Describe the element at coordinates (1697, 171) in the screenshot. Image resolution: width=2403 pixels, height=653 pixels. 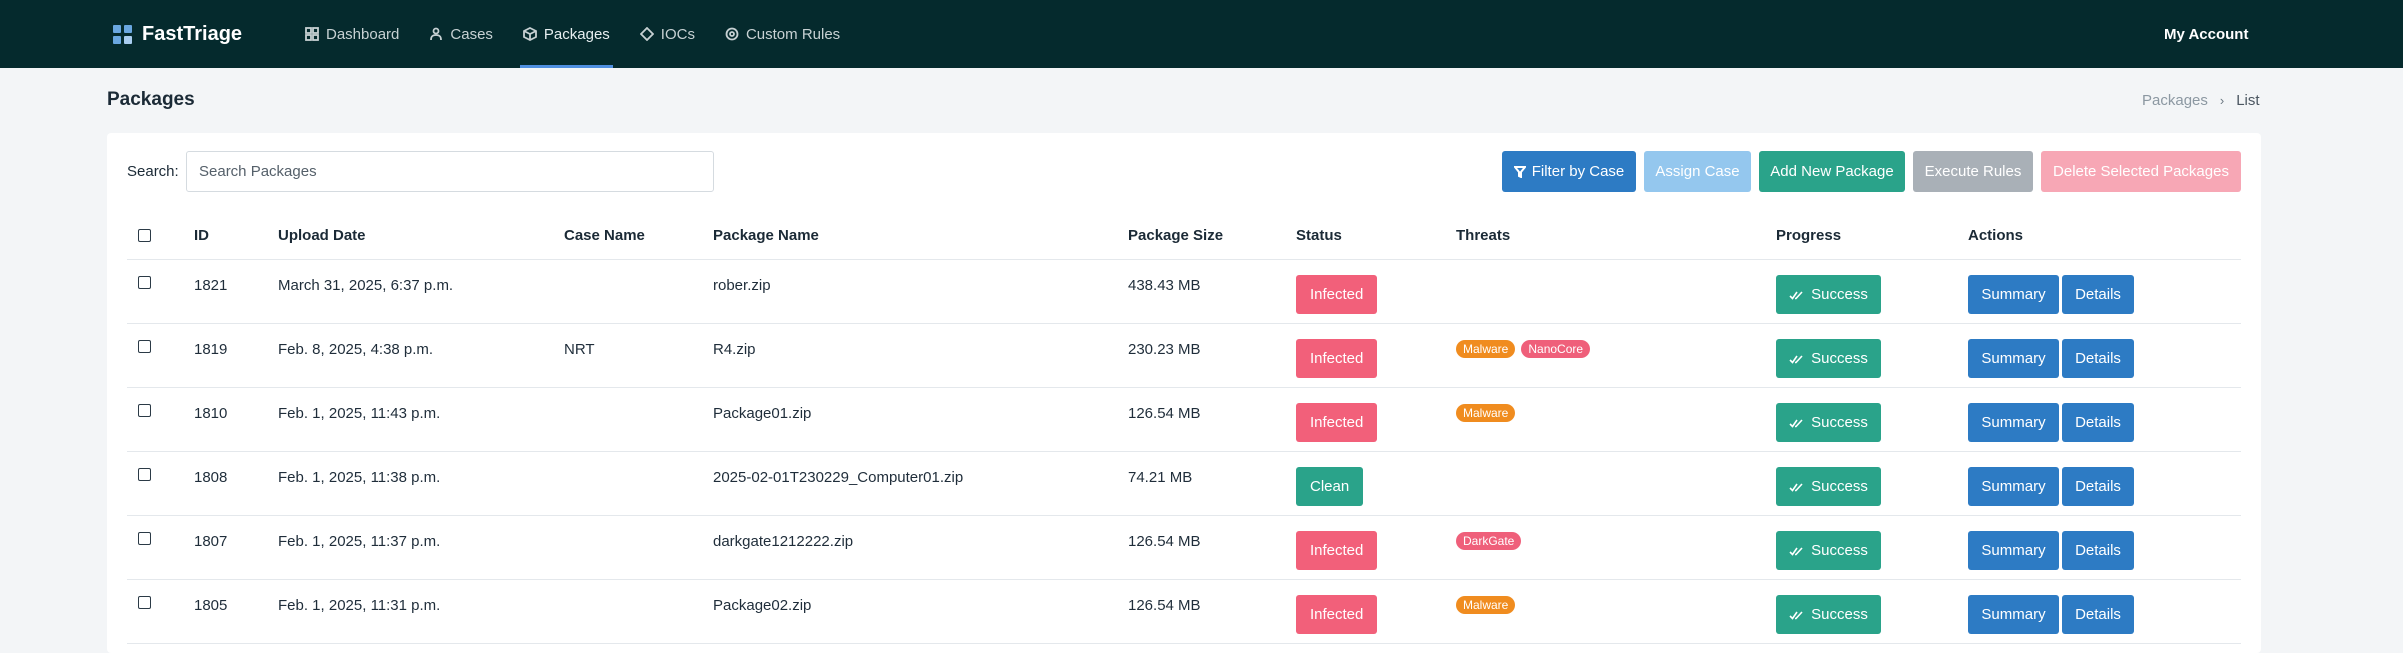
I see `assign-case-button: Assign Case` at that location.